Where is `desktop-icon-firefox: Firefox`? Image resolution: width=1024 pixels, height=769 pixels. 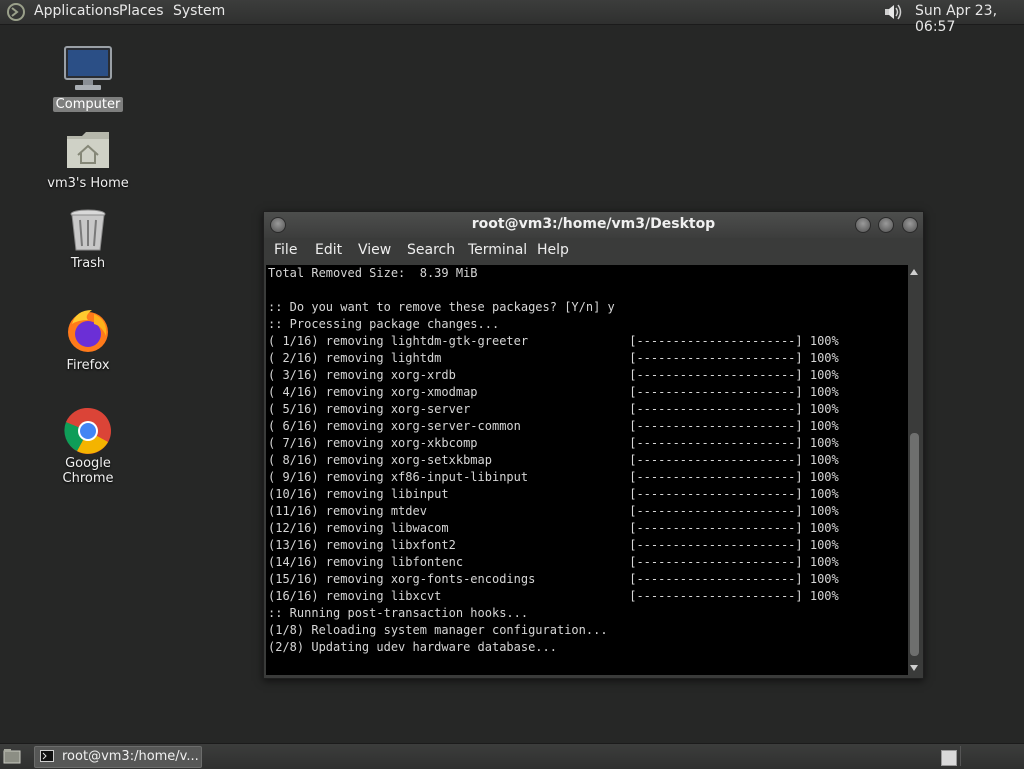 desktop-icon-firefox: Firefox is located at coordinates (88, 339).